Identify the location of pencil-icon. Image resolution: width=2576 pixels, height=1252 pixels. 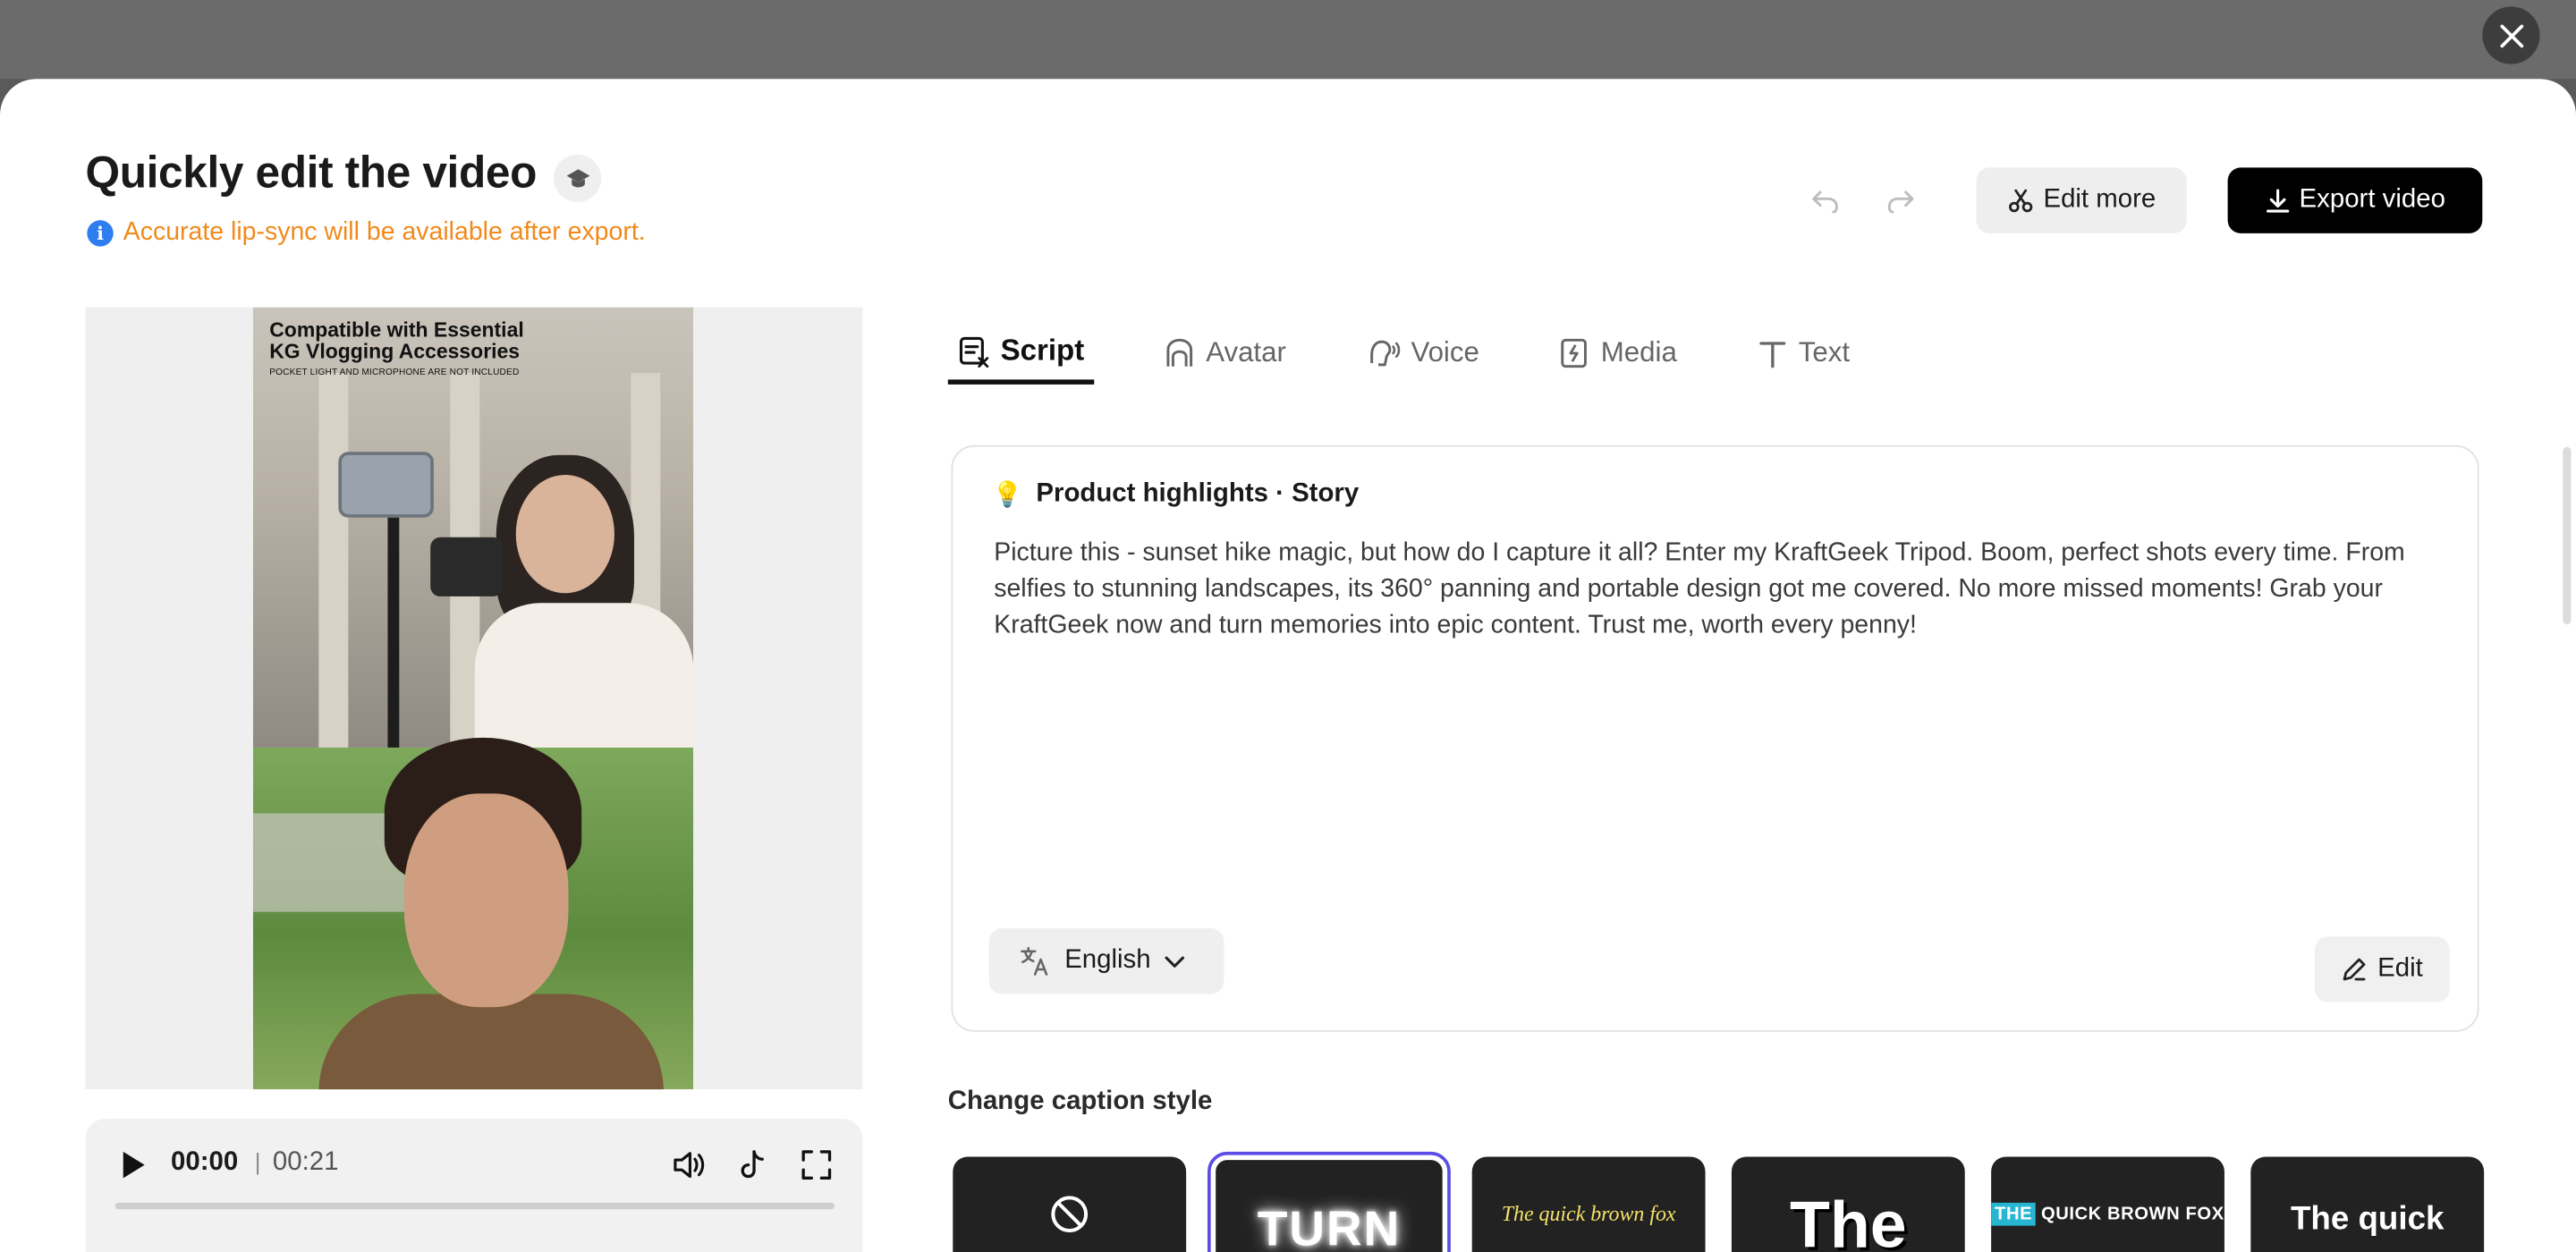
(2354, 969).